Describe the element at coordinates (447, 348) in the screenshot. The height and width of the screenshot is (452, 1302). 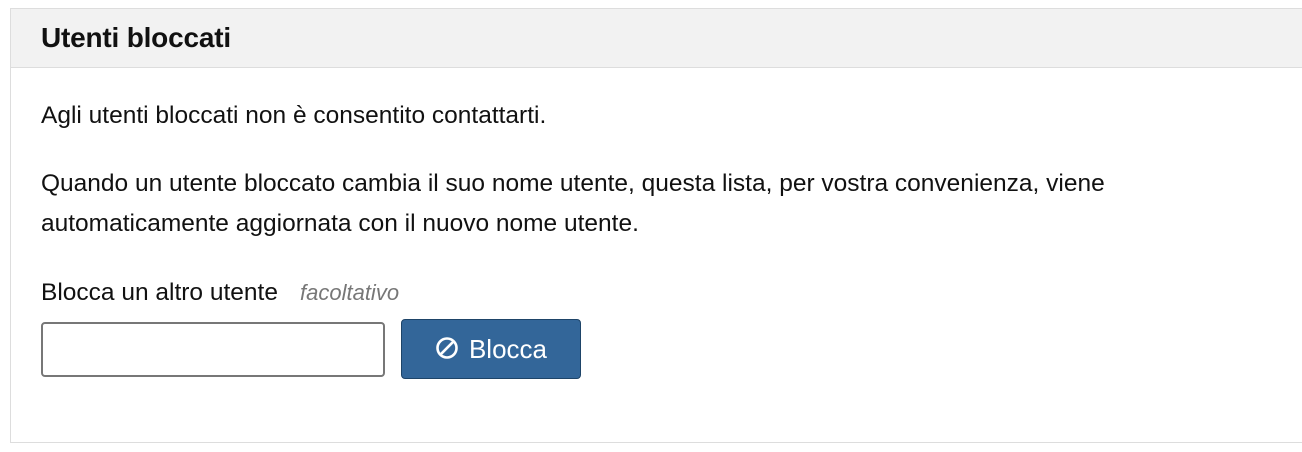
I see `ban-icon` at that location.